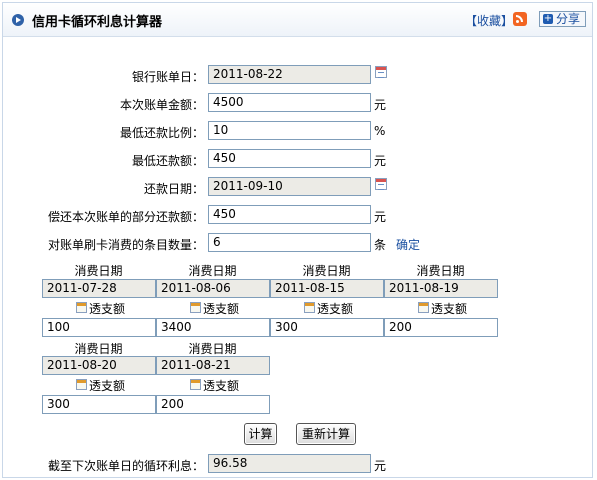 The image size is (597, 480). I want to click on min-ratio-input: 10, so click(289, 130).